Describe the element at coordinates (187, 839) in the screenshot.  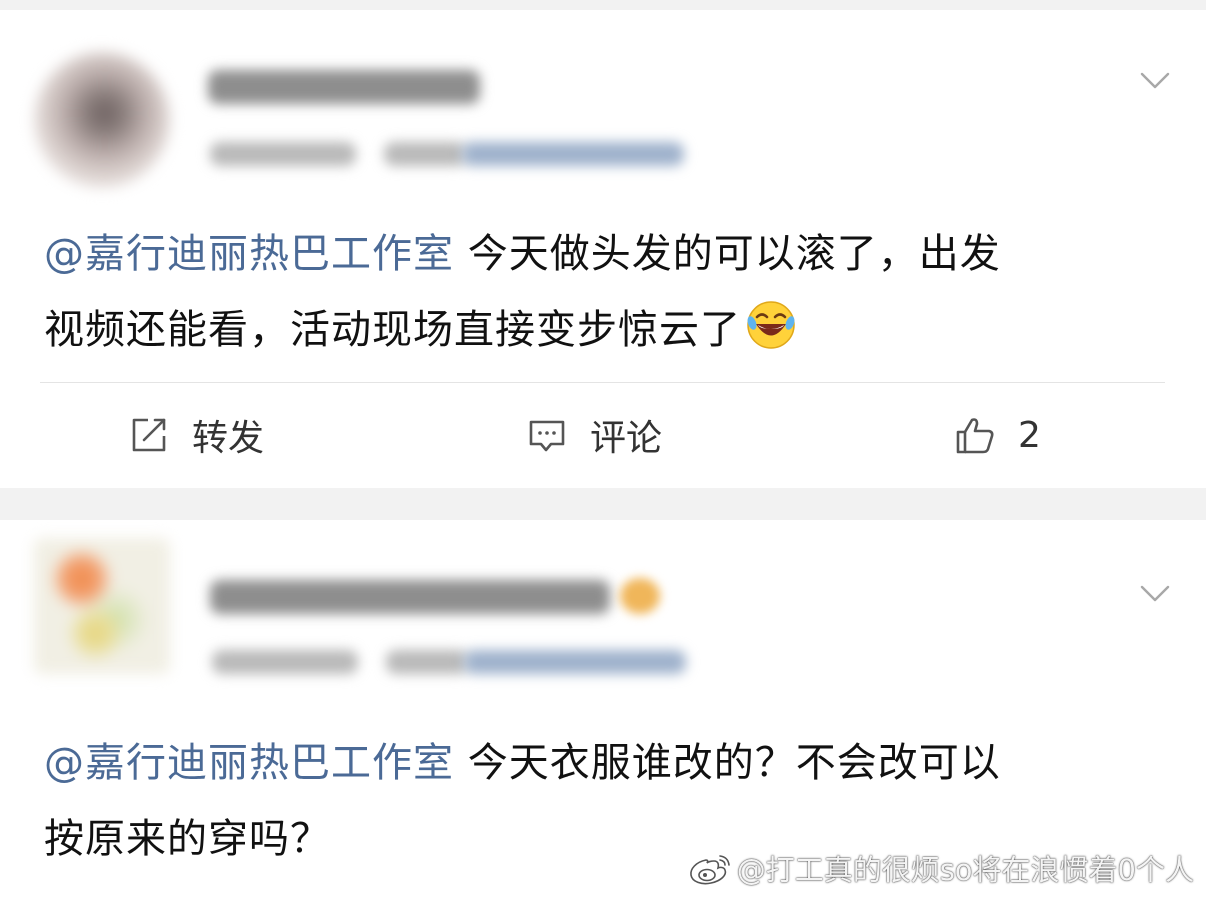
I see `comment-text-part: 按原来的穿吗？` at that location.